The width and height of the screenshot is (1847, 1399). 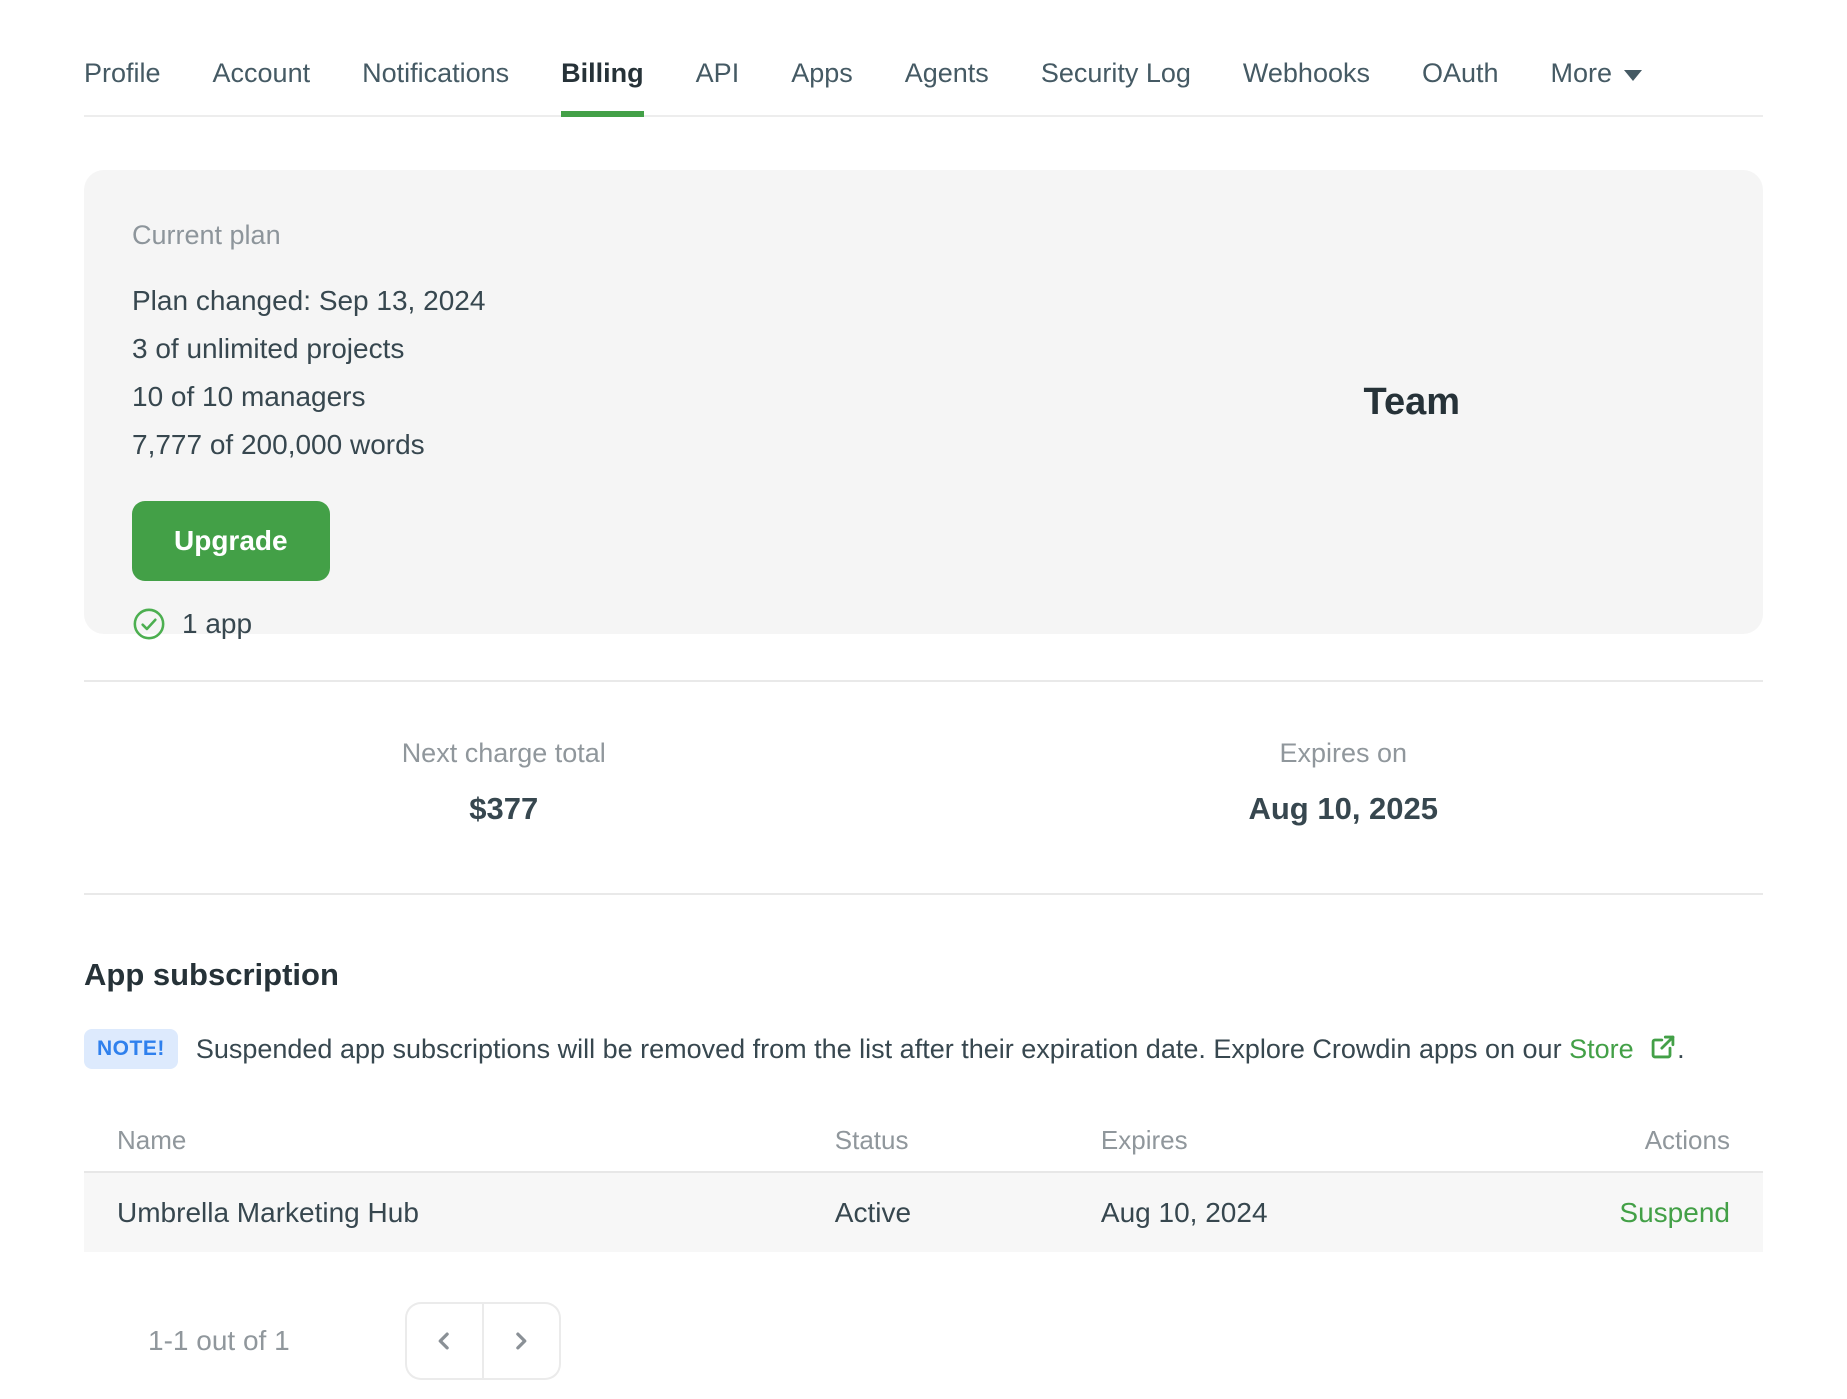 What do you see at coordinates (149, 624) in the screenshot?
I see `check-circle-icon` at bounding box center [149, 624].